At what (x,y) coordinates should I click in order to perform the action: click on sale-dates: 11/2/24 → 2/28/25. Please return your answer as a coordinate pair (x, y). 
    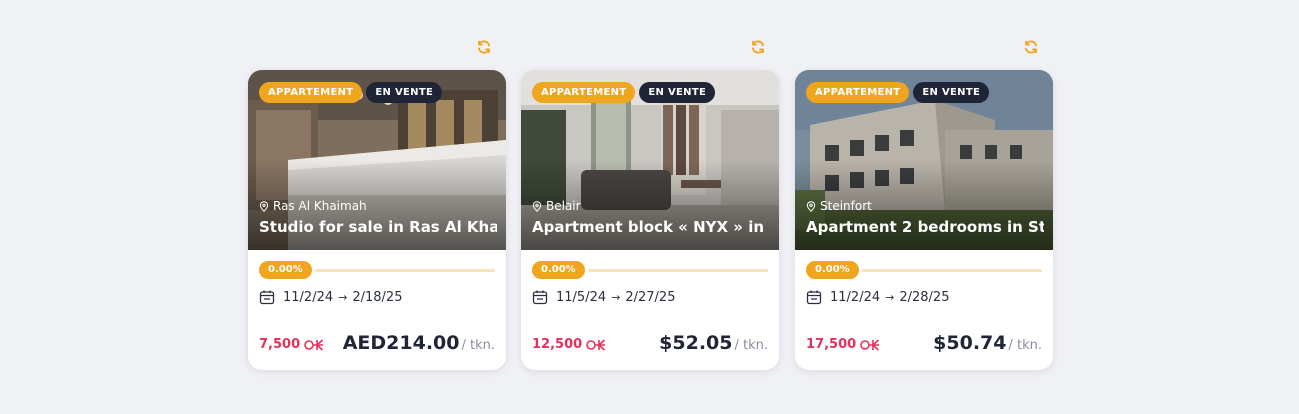
    Looking at the image, I should click on (877, 297).